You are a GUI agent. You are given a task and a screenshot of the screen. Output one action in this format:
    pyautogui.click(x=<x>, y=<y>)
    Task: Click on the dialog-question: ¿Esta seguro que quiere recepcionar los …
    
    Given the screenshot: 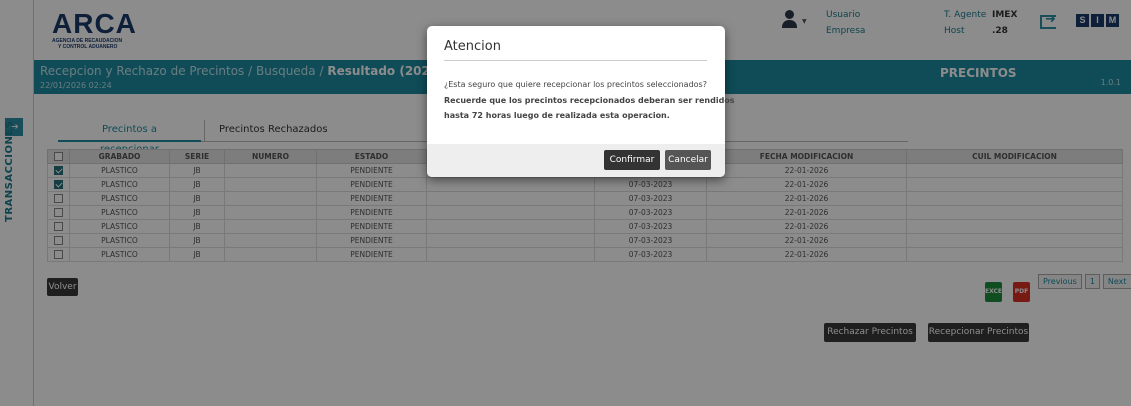 What is the action you would take?
    pyautogui.click(x=575, y=84)
    